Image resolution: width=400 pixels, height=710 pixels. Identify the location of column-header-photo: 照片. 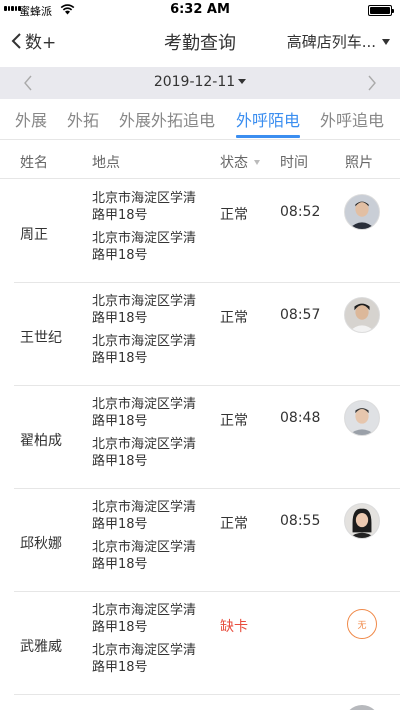
(359, 163).